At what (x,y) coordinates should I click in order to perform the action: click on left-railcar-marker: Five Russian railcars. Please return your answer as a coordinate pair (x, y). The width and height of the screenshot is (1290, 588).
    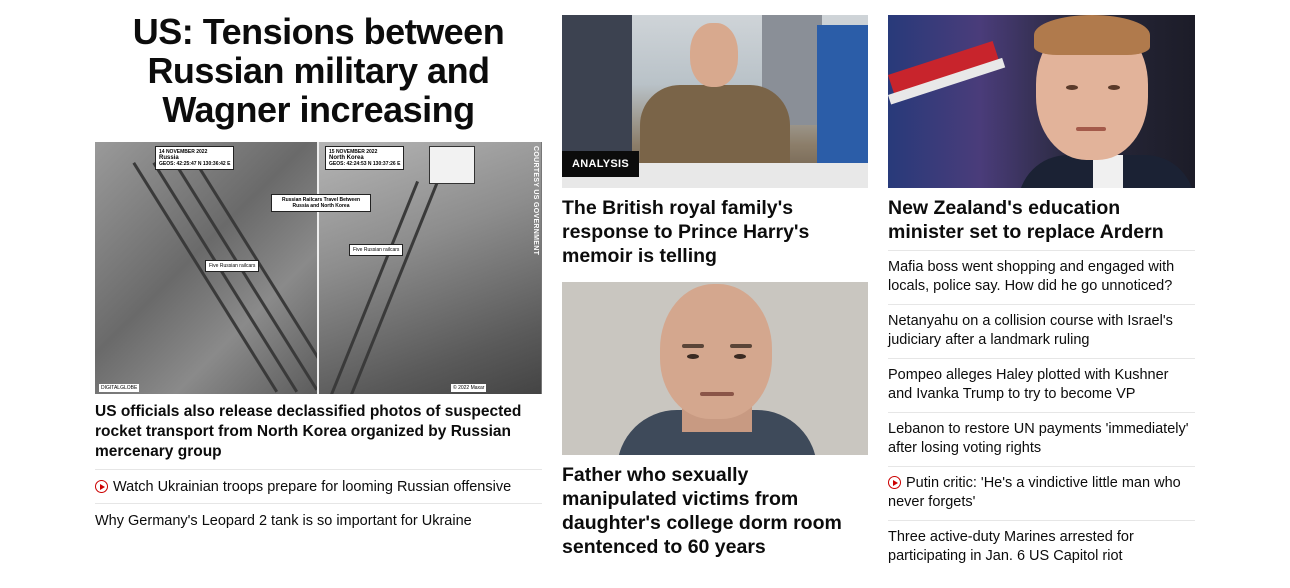
    Looking at the image, I should click on (232, 266).